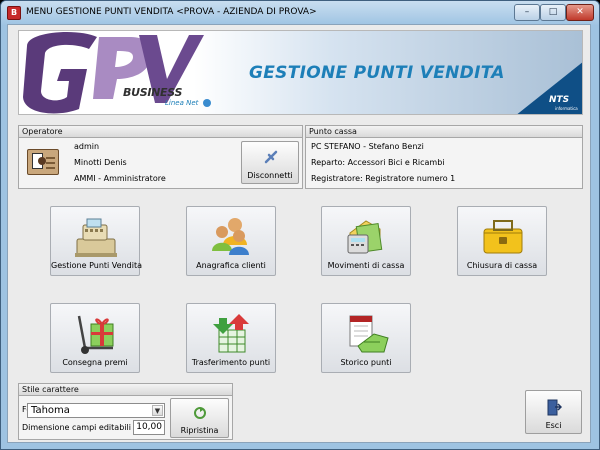 The width and height of the screenshot is (600, 450). Describe the element at coordinates (270, 175) in the screenshot. I see `disconnect-label: Disconnetti` at that location.